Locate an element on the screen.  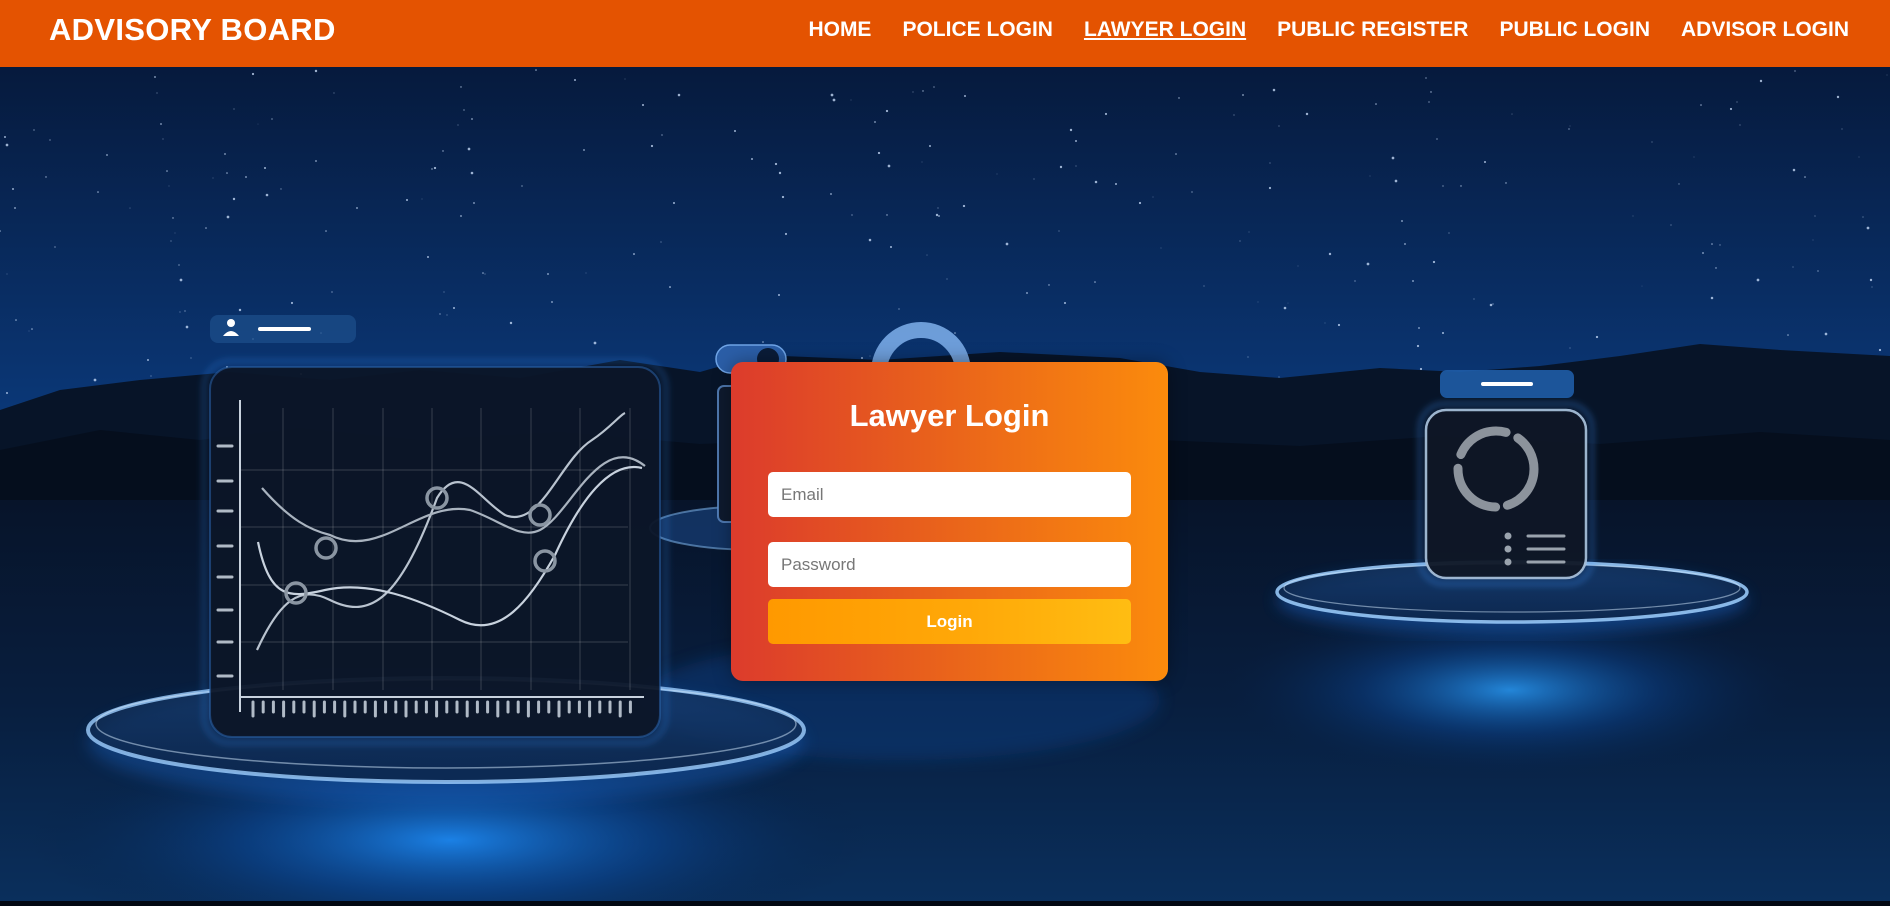
nav-home-link: HOME is located at coordinates (839, 30).